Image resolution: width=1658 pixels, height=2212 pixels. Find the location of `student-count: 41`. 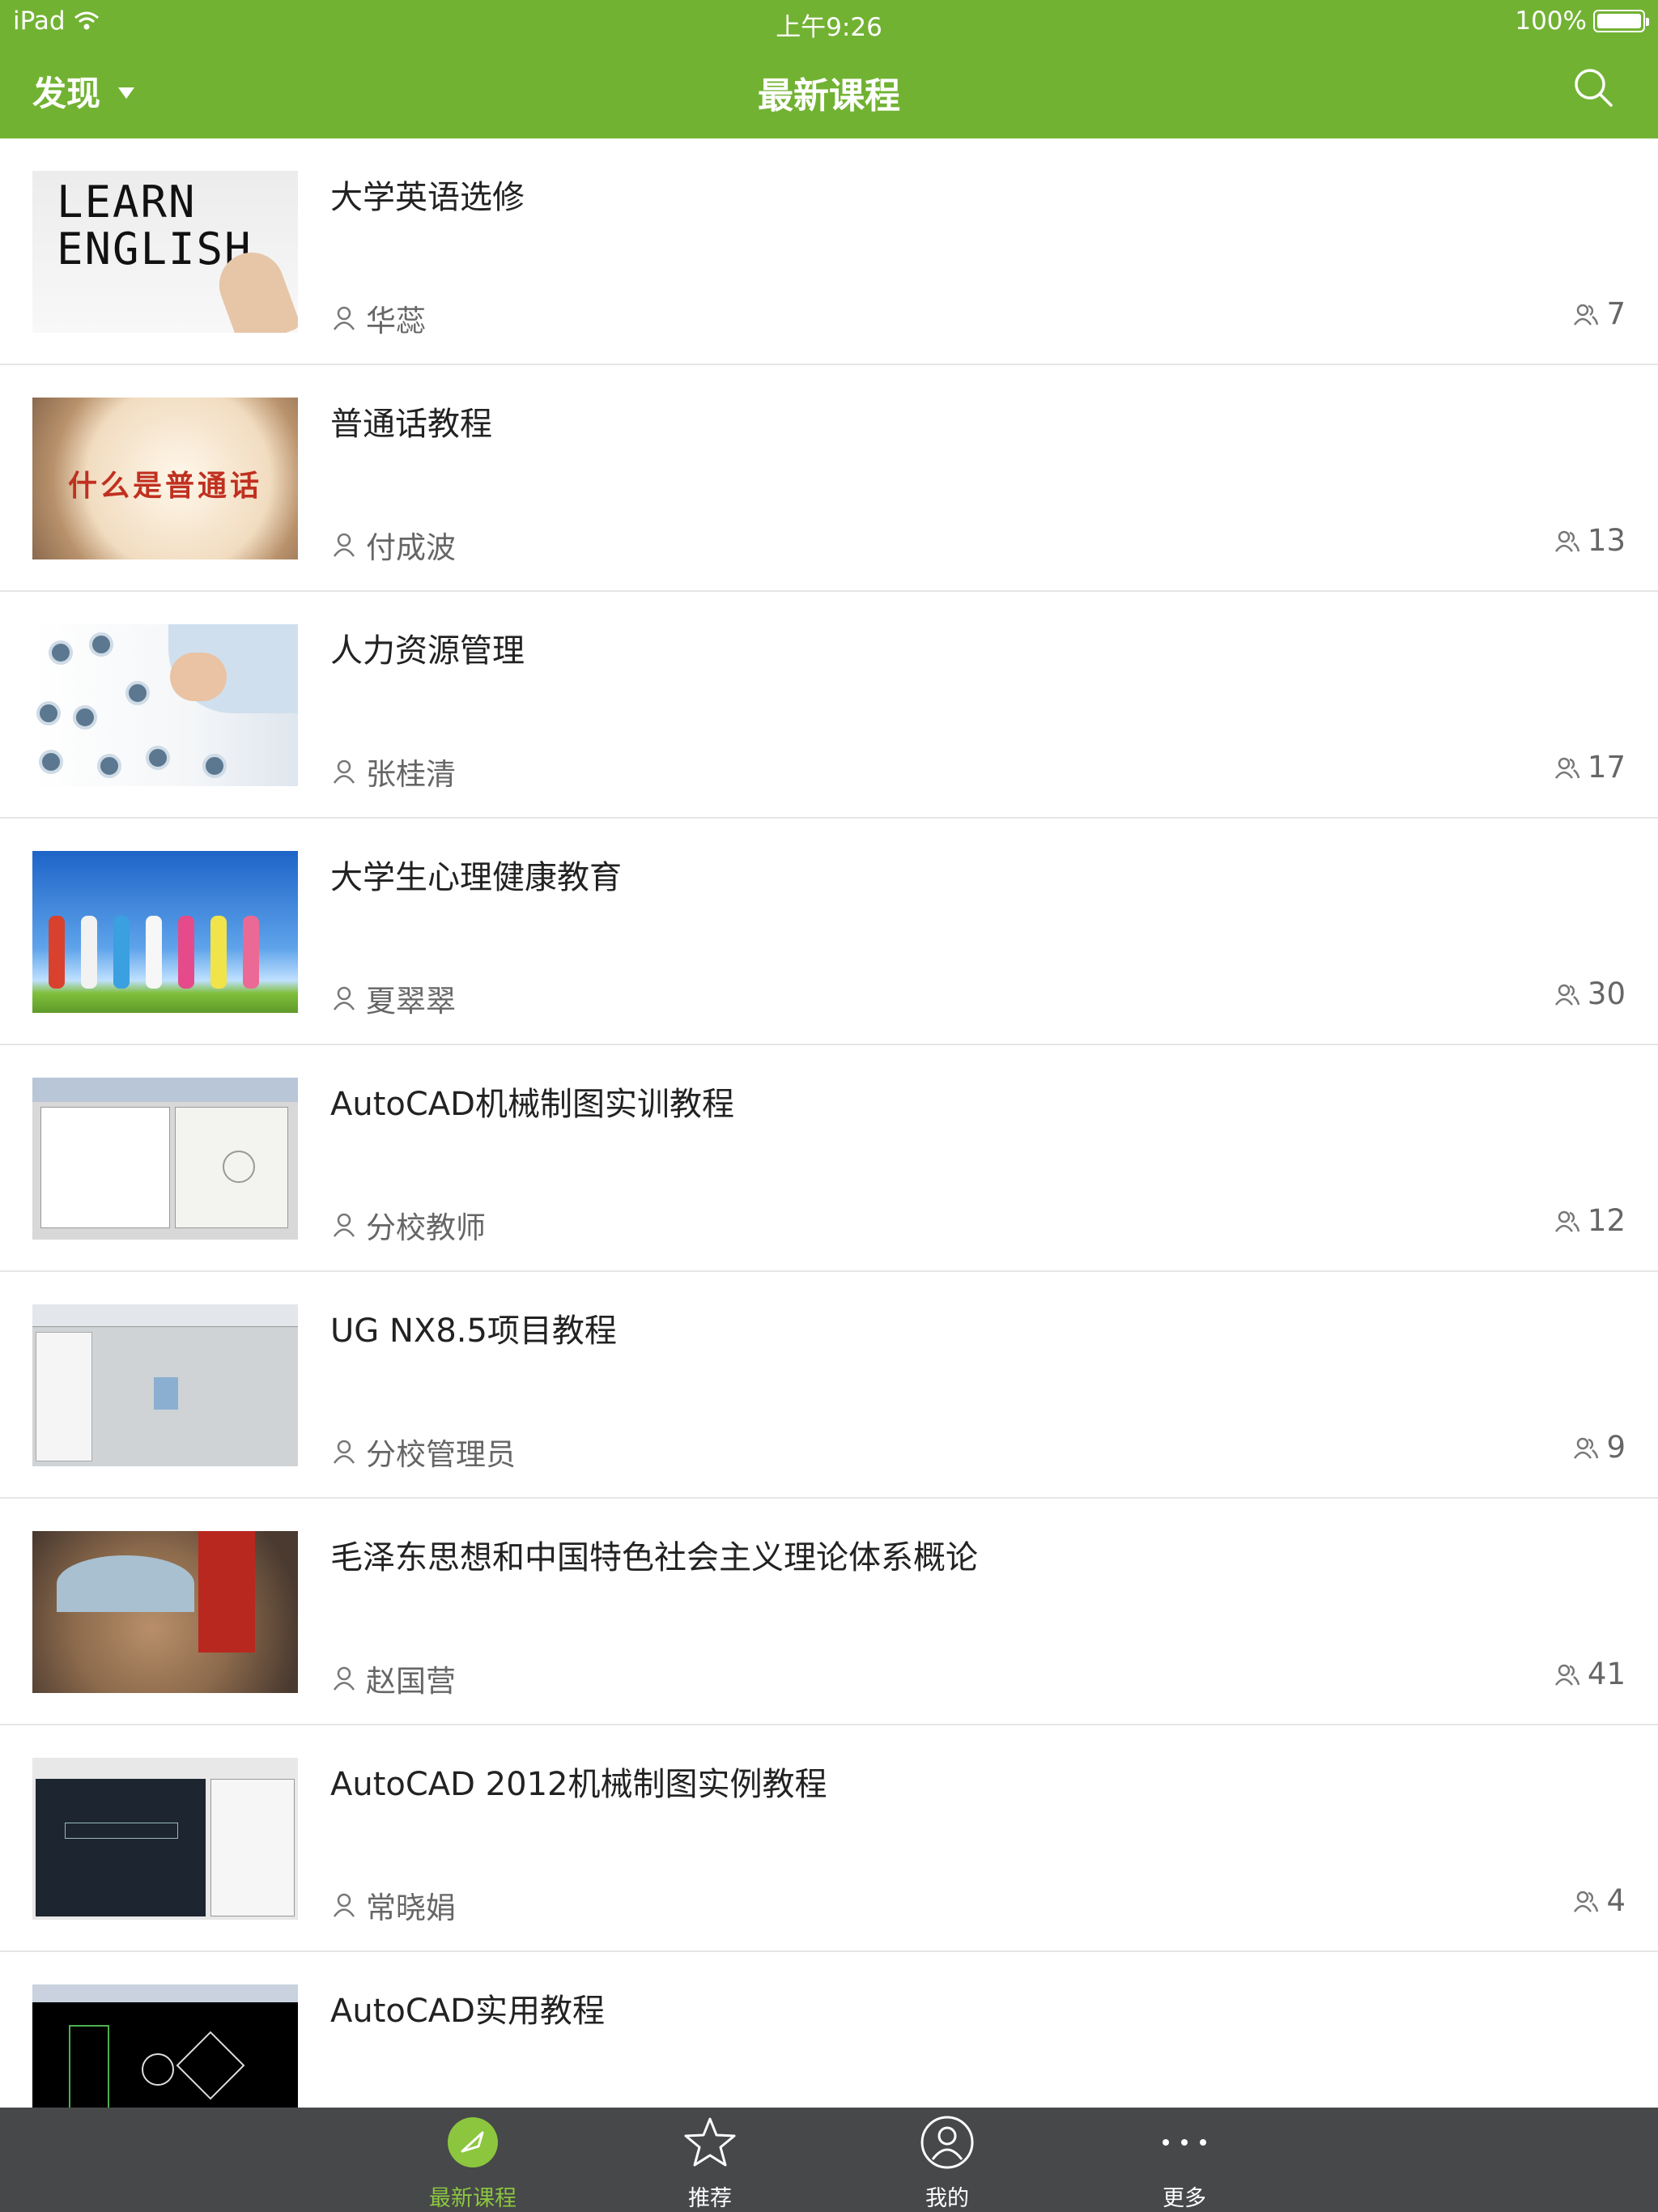

student-count: 41 is located at coordinates (1590, 1674).